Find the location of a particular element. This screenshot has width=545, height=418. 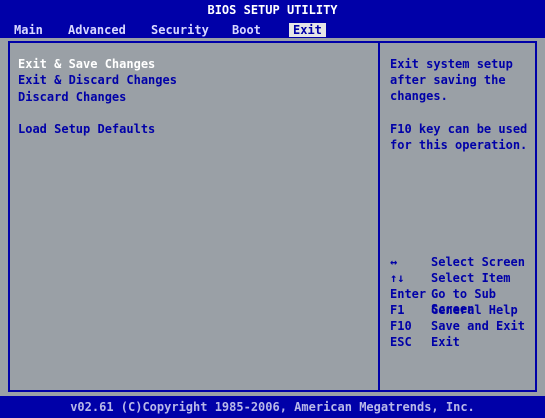

menu-main: Main is located at coordinates (28, 30).